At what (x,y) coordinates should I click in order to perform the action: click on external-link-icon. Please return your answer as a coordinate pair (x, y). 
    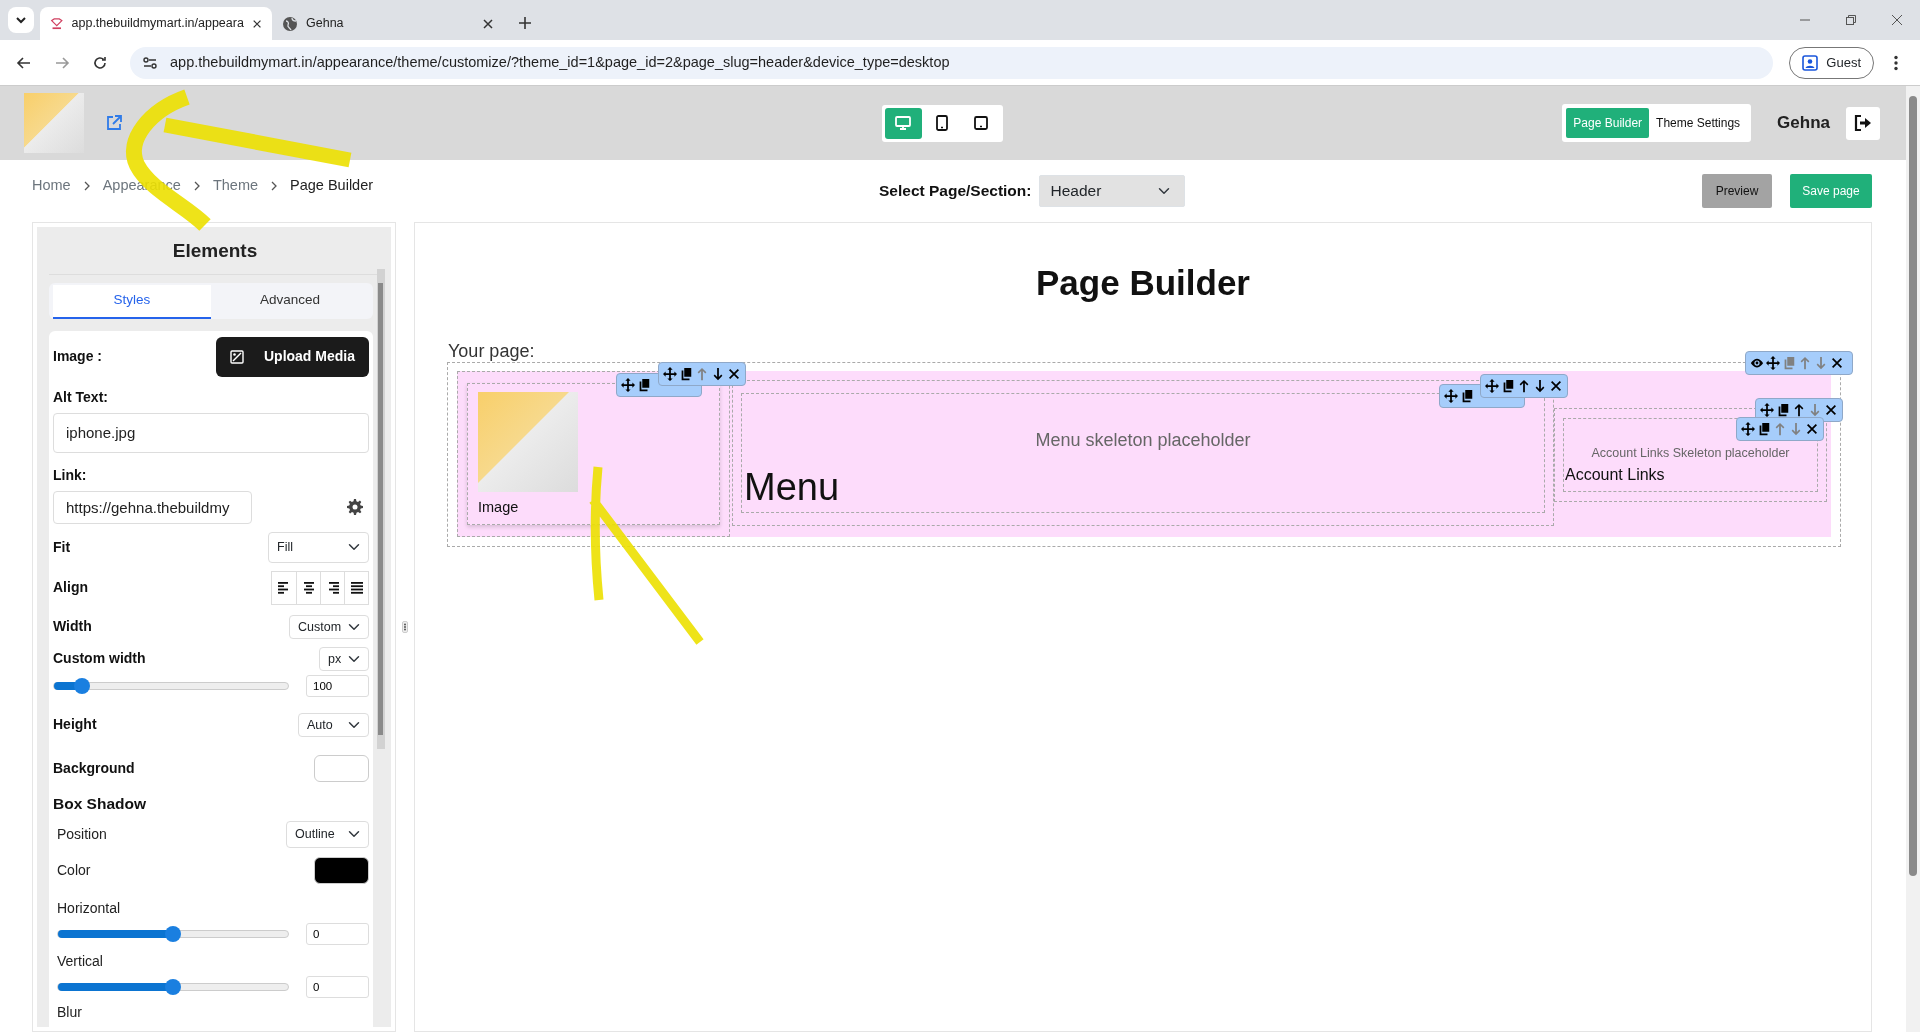
    Looking at the image, I should click on (114, 123).